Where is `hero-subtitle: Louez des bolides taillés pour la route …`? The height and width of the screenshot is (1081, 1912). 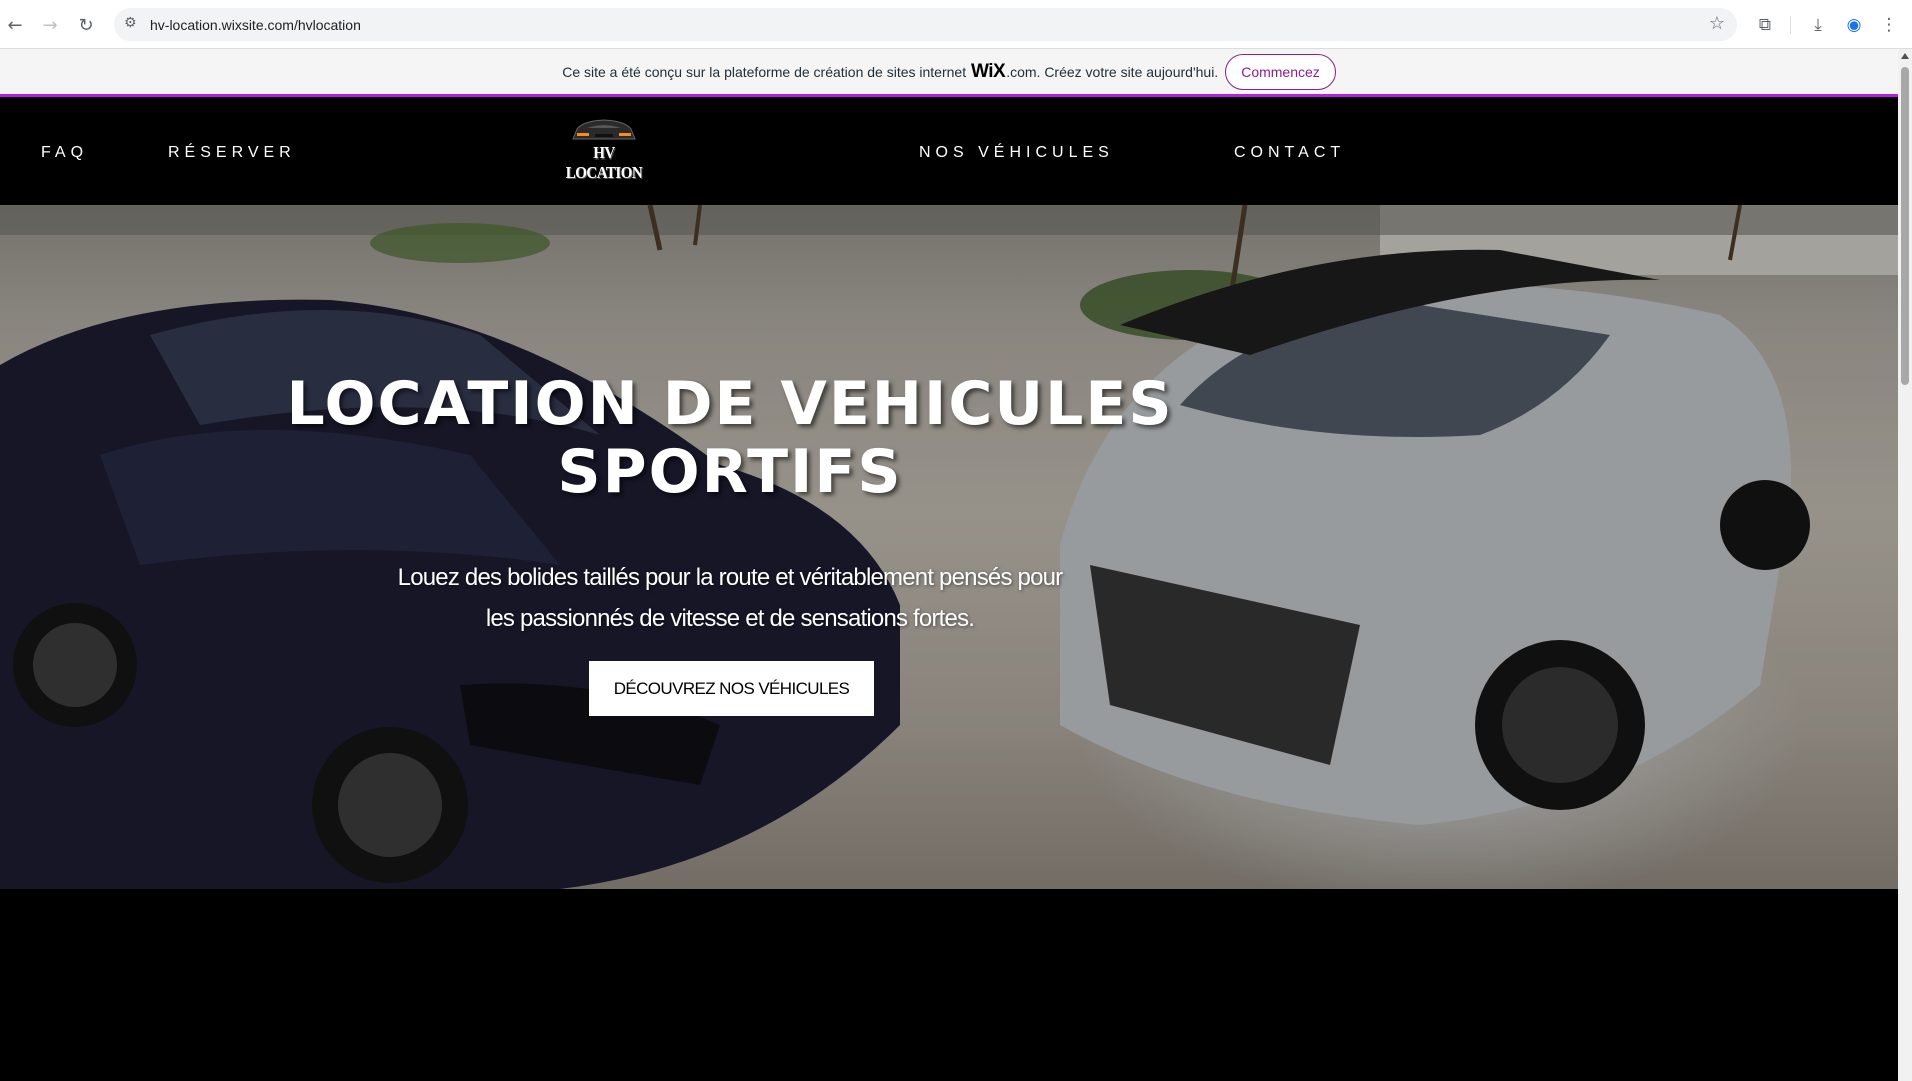 hero-subtitle: Louez des bolides taillés pour la route … is located at coordinates (730, 598).